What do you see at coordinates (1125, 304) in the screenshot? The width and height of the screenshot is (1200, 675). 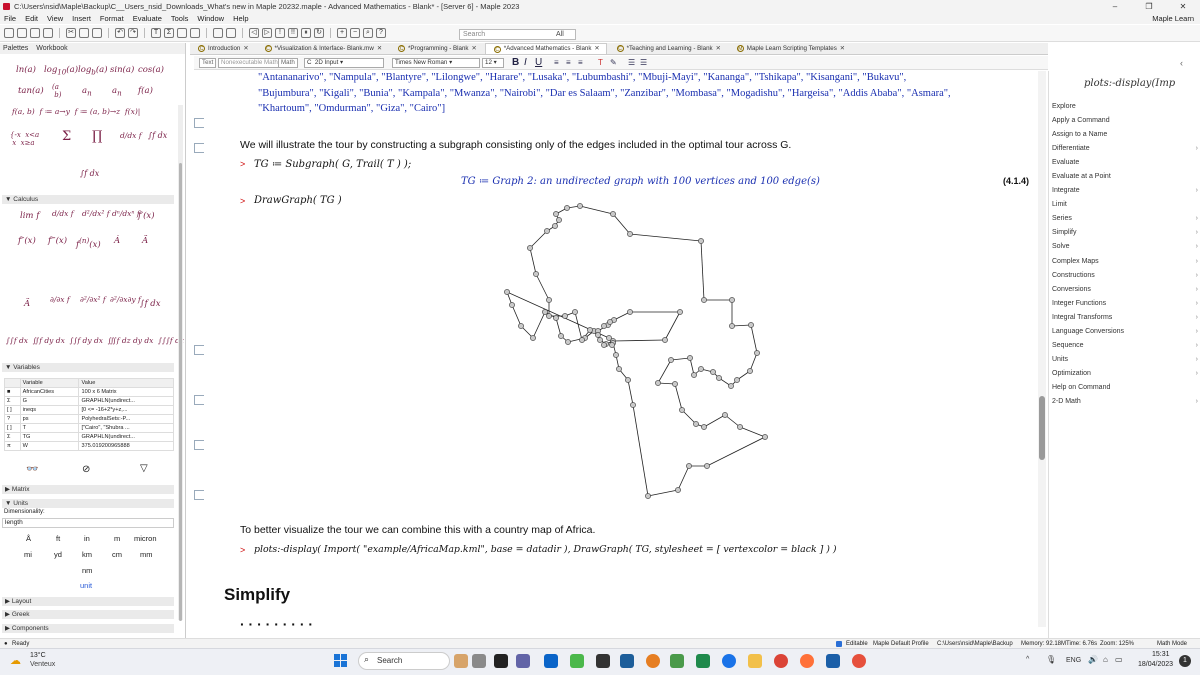 I see `context-item-integer-functions: Integer Functions ›` at bounding box center [1125, 304].